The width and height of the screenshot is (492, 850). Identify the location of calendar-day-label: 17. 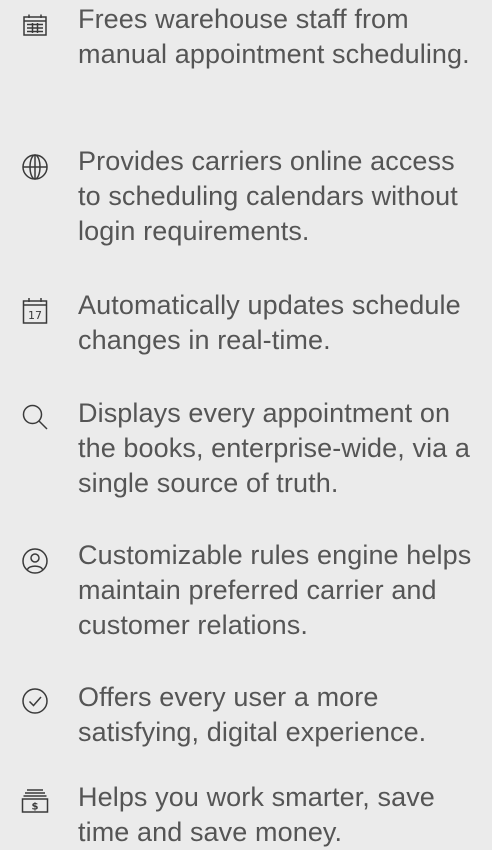
(35, 315).